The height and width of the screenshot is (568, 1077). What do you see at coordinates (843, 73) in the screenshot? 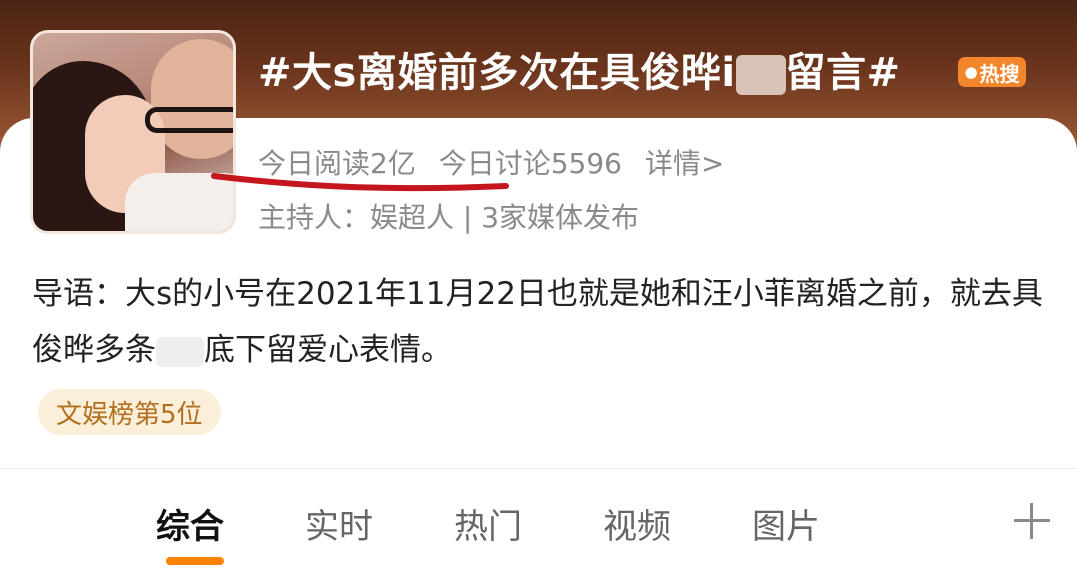
I see `topic-title-suffix: 留言#` at bounding box center [843, 73].